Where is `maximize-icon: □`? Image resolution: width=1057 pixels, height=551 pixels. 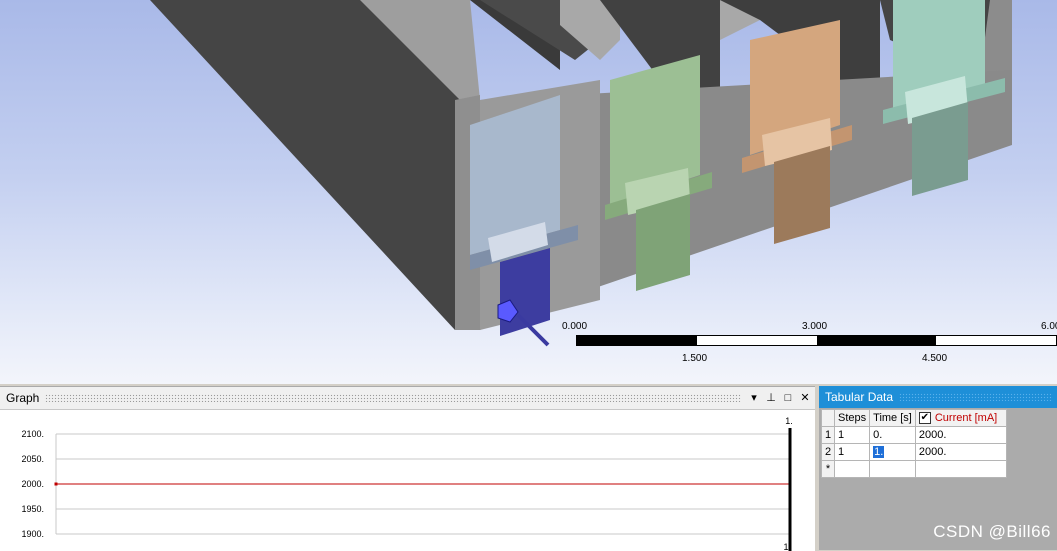 maximize-icon: □ is located at coordinates (788, 398).